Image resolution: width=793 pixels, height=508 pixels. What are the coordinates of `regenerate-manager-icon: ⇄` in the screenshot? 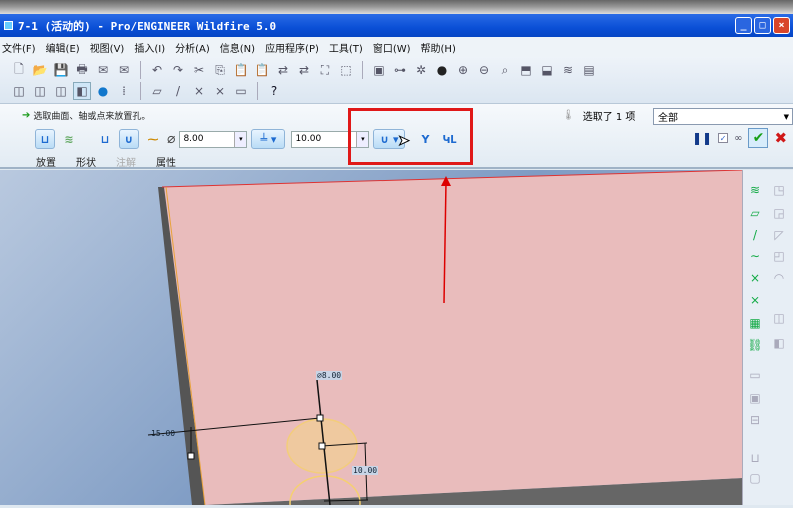 It's located at (304, 70).